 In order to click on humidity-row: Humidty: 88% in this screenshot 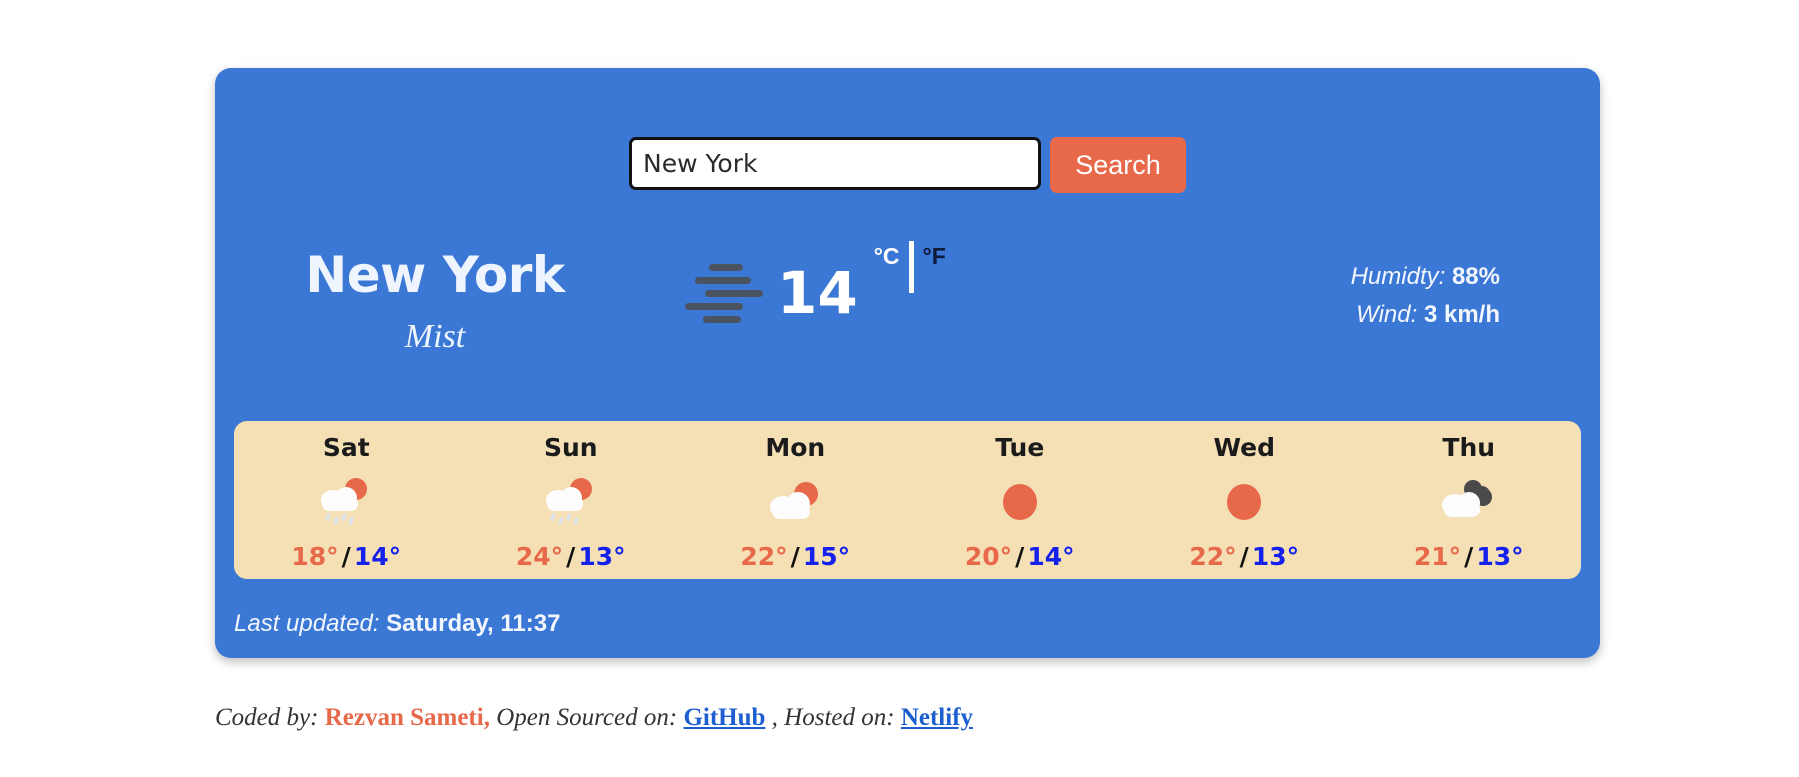, I will do `click(1425, 277)`.